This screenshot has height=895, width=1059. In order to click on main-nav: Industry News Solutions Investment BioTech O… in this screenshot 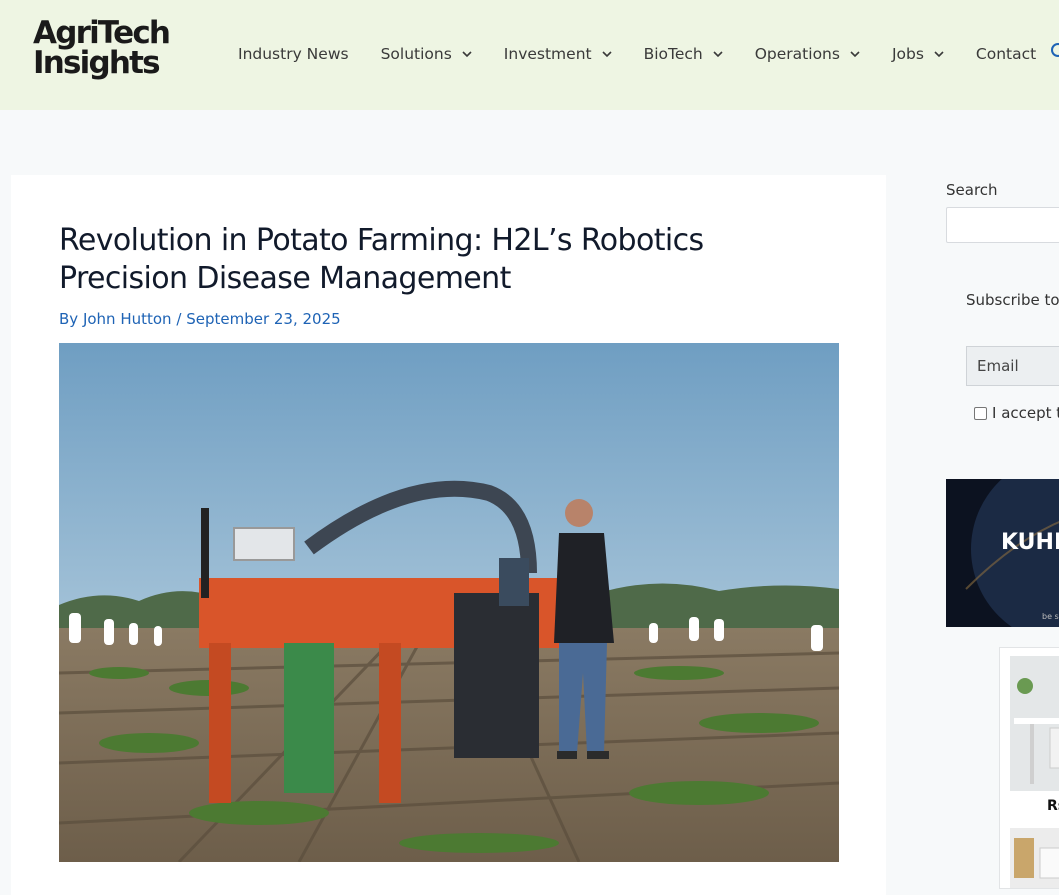, I will do `click(648, 54)`.